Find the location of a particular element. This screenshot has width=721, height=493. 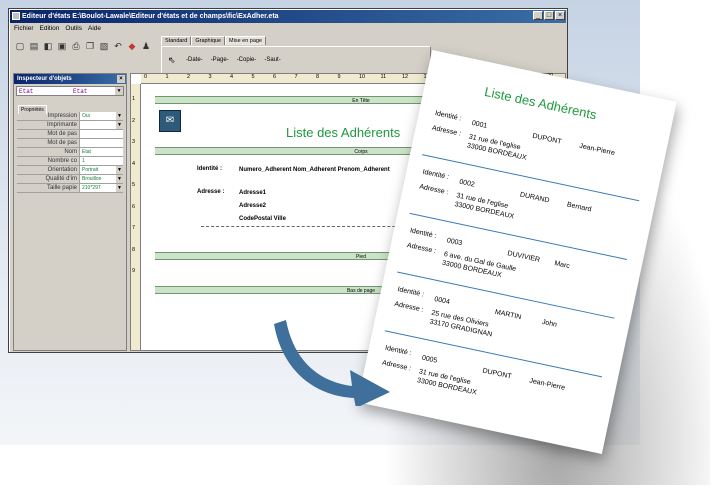

paint-icon: ◆ is located at coordinates (132, 46).